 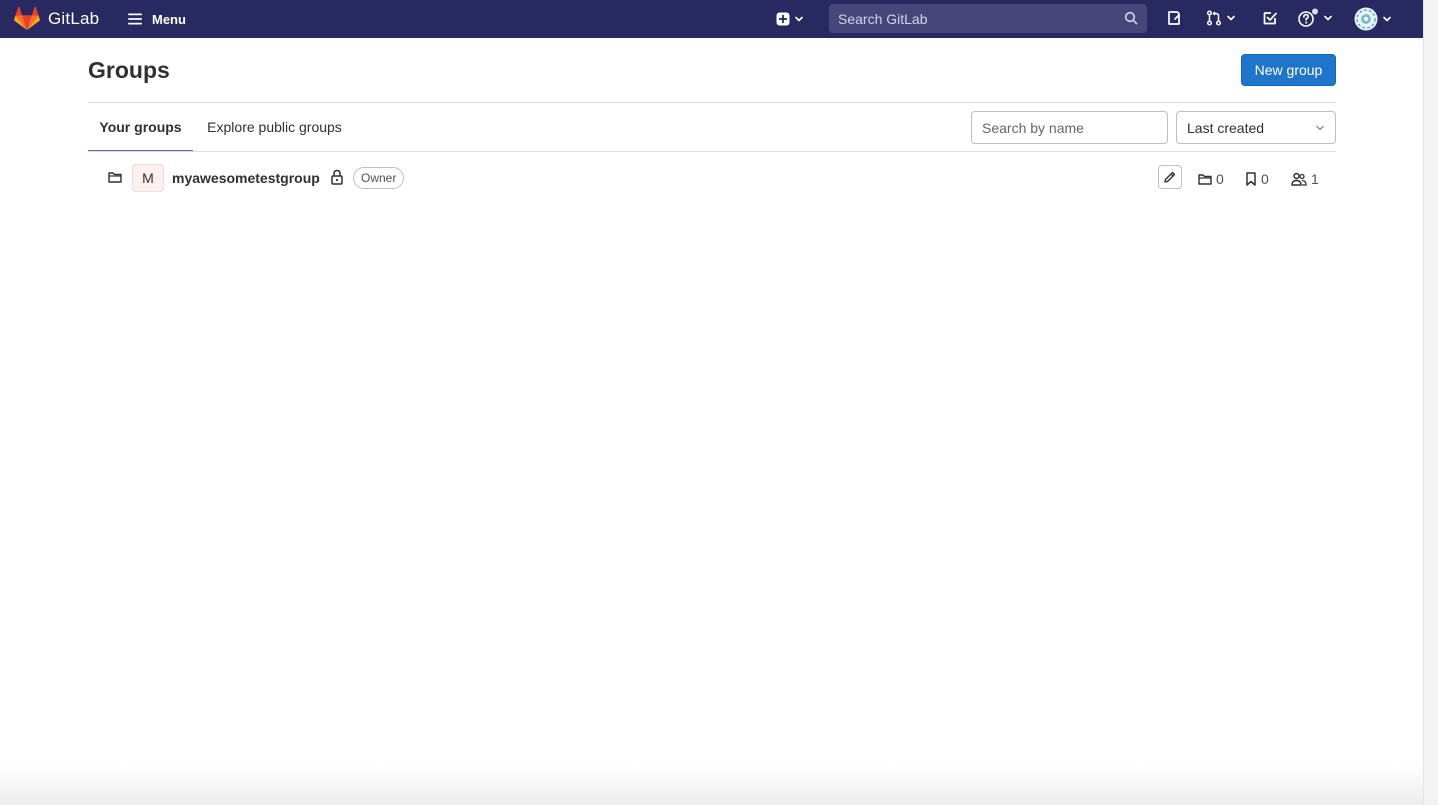 I want to click on tabs-divider, so click(x=712, y=151).